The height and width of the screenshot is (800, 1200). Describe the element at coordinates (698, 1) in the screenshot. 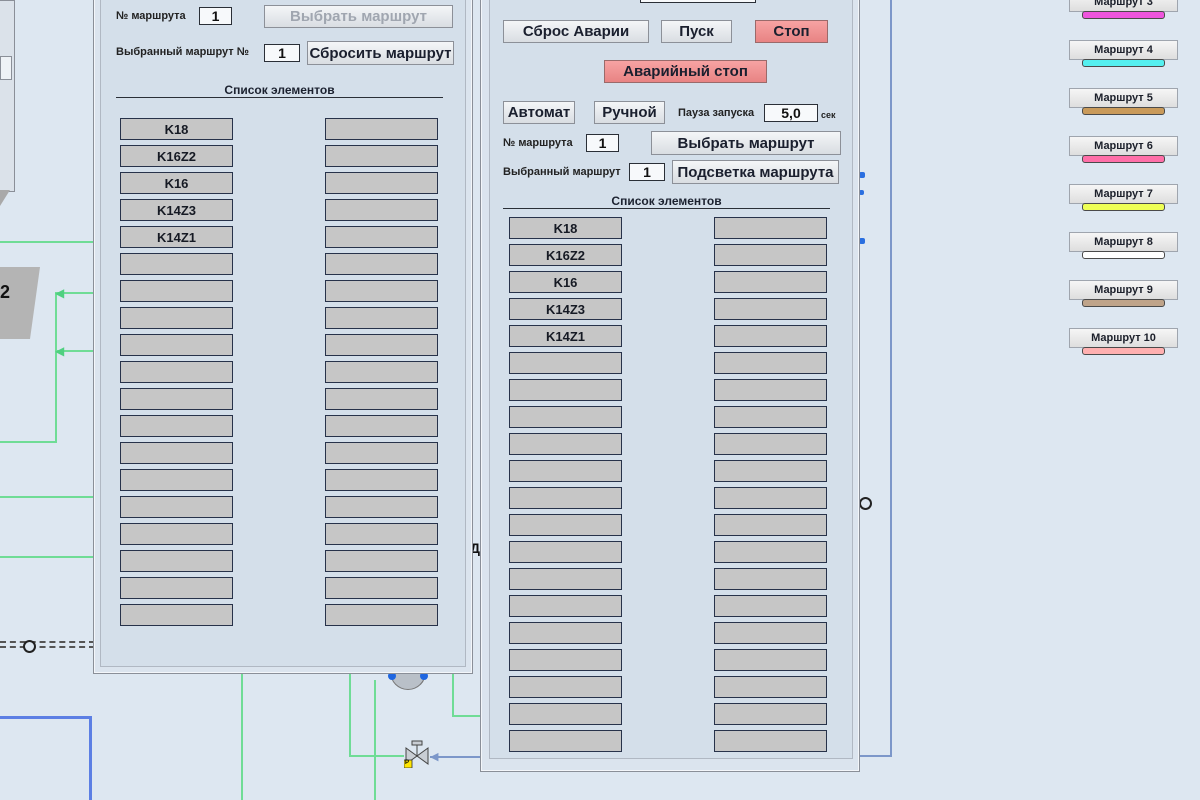

I see `status-field-top` at that location.